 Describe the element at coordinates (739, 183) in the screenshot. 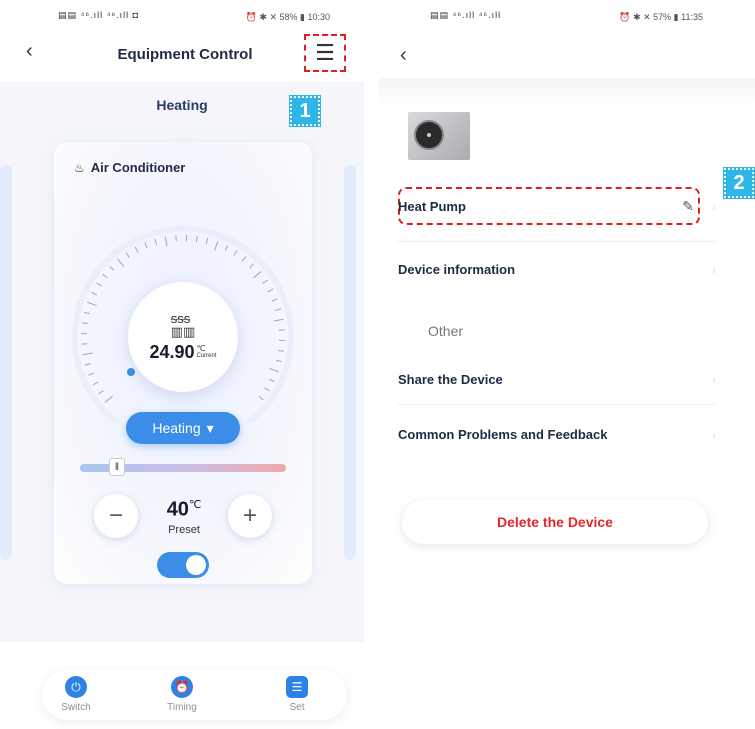

I see `step-callout-2: 2` at that location.